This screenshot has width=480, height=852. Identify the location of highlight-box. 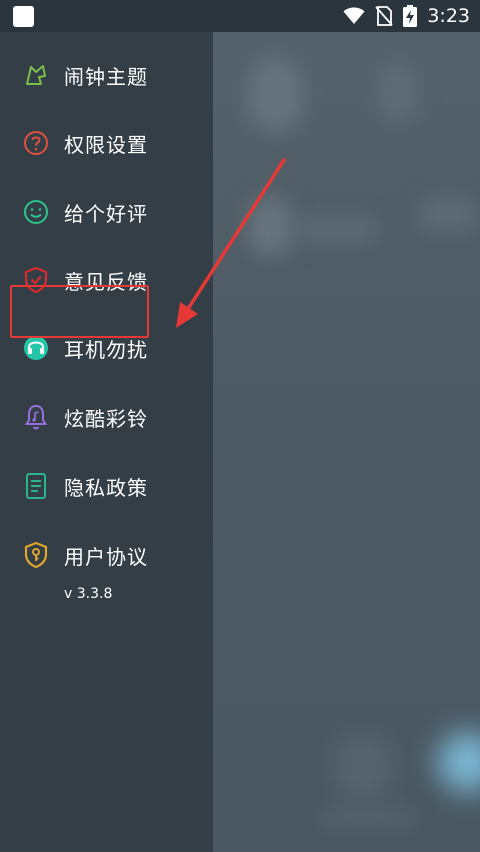
(79, 311).